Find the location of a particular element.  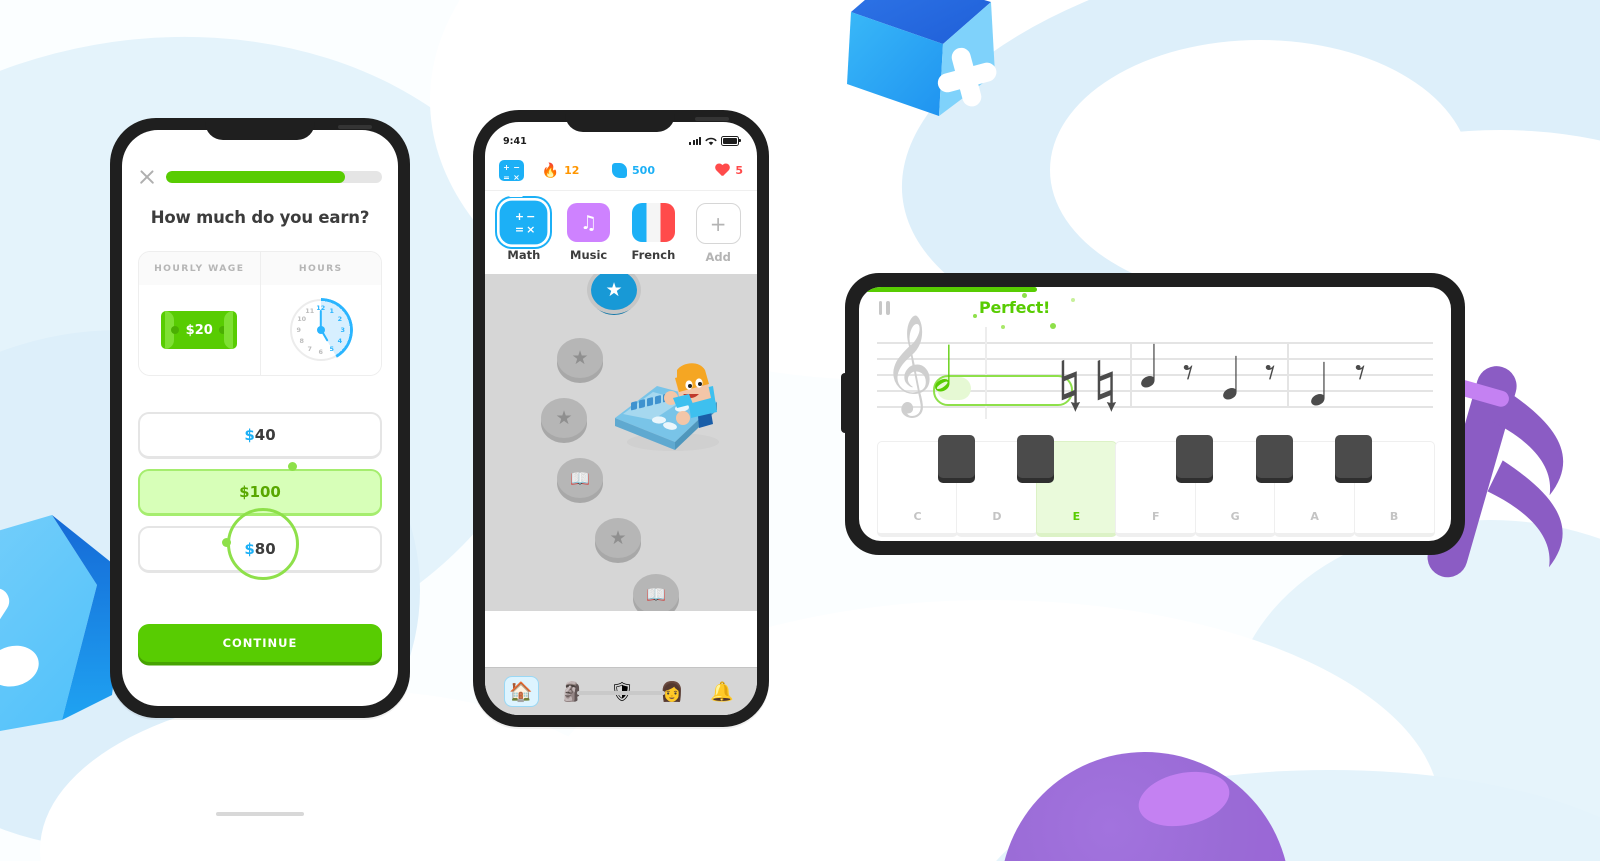

stat-course-badge: + − = × is located at coordinates (511, 171).